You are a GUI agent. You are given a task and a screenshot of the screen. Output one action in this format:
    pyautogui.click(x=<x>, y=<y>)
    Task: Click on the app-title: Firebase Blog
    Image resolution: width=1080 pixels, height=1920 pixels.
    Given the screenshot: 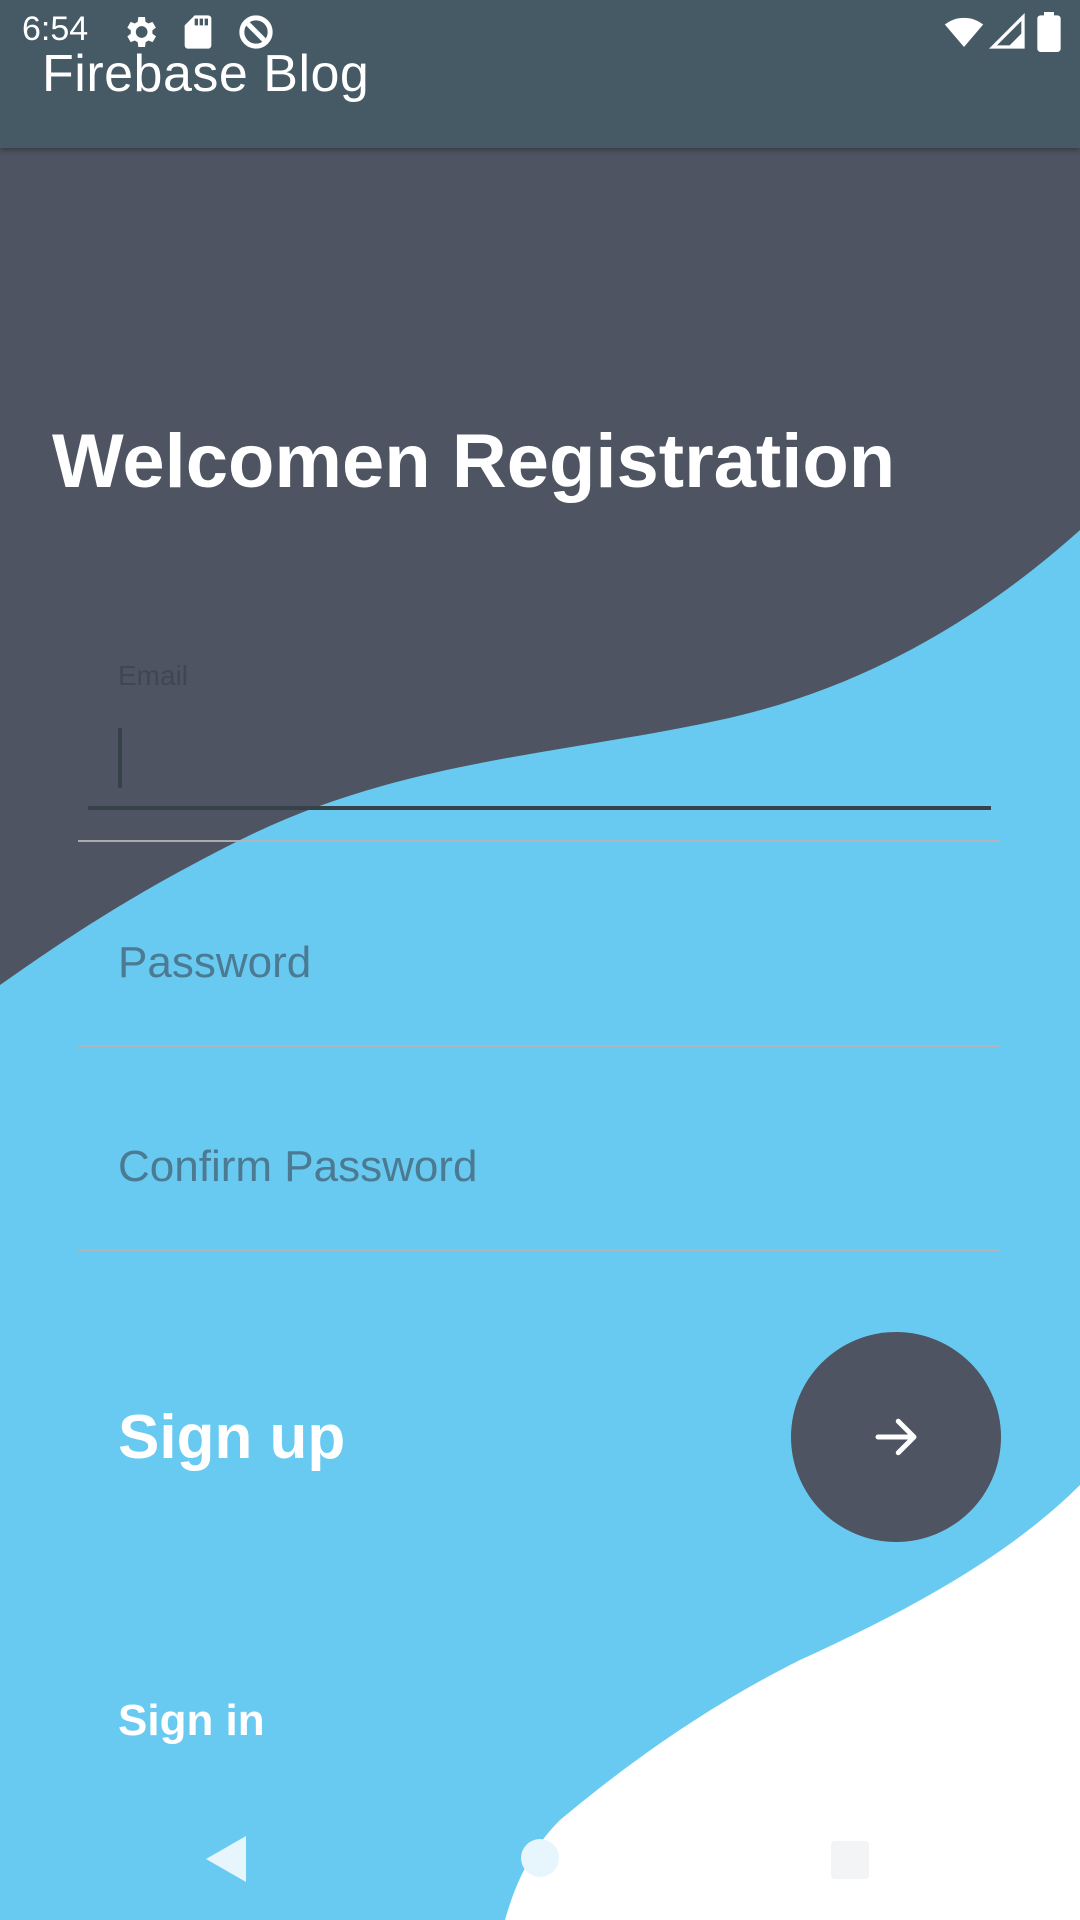 What is the action you would take?
    pyautogui.click(x=206, y=74)
    